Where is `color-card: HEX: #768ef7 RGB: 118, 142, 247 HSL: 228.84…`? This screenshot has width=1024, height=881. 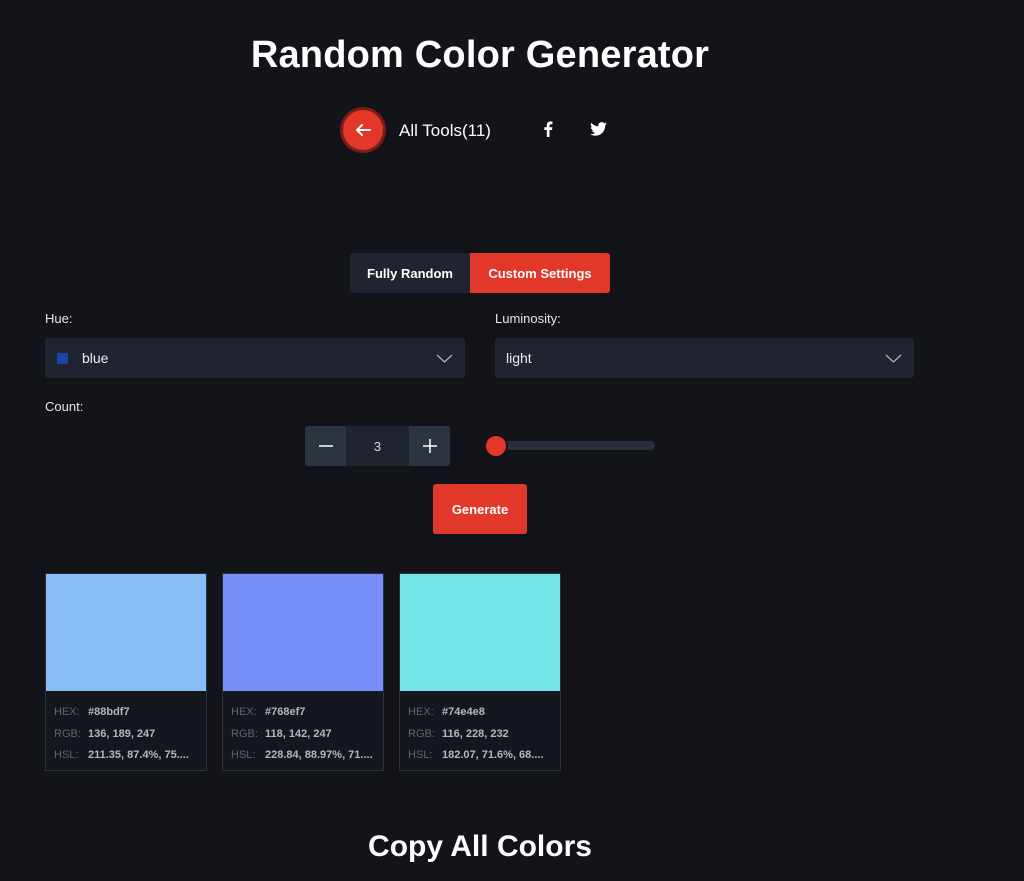
color-card: HEX: #768ef7 RGB: 118, 142, 247 HSL: 228.84… is located at coordinates (303, 672).